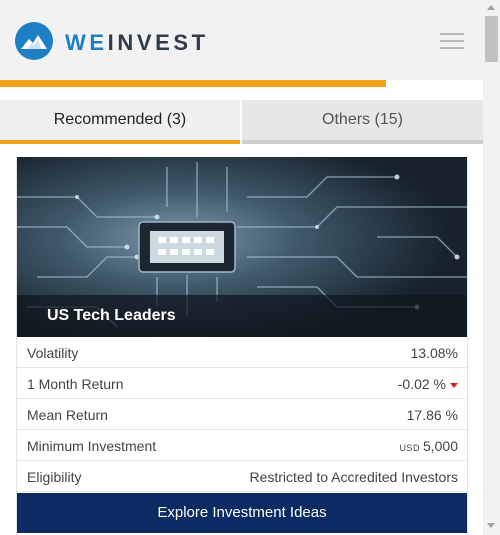 The height and width of the screenshot is (535, 500). What do you see at coordinates (353, 477) in the screenshot?
I see `detail-value: Restricted to Accredited Investors` at bounding box center [353, 477].